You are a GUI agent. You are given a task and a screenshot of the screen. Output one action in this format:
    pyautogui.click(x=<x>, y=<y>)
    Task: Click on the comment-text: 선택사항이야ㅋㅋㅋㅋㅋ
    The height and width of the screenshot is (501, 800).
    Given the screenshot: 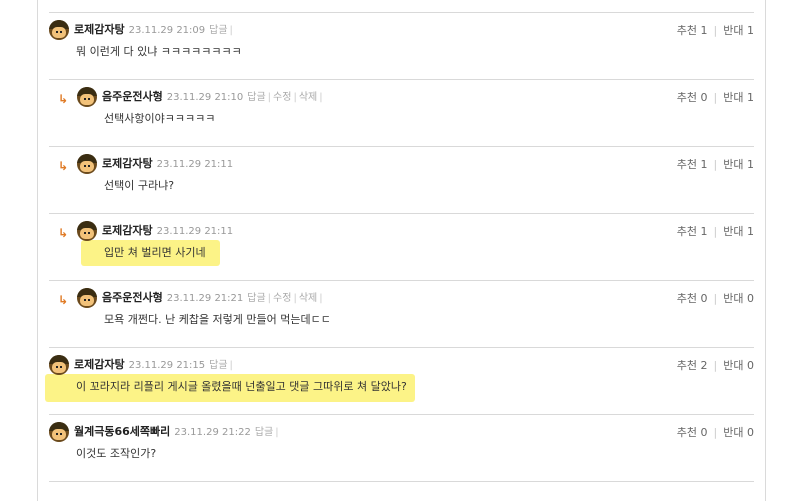 What is the action you would take?
    pyautogui.click(x=160, y=118)
    